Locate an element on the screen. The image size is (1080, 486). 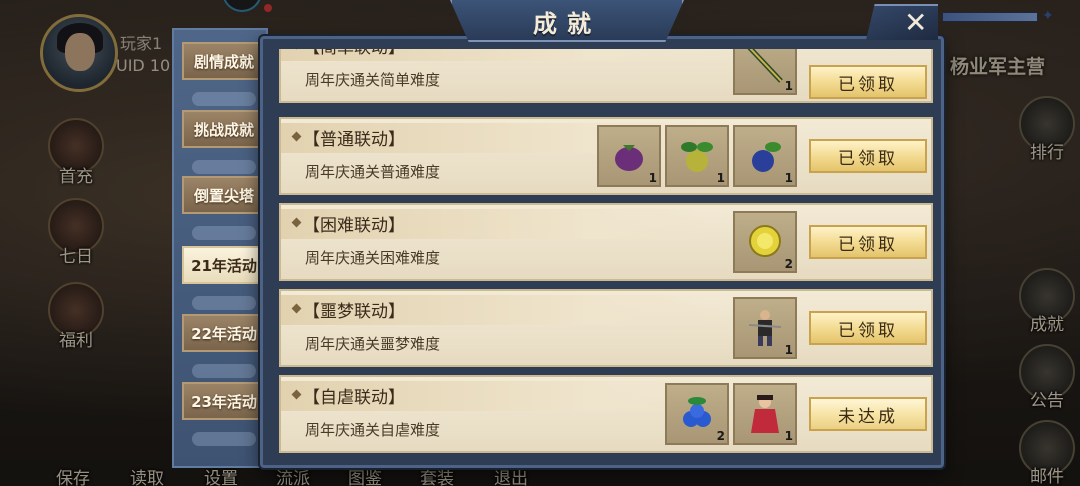
achievement-title: 【自虐联动】 is located at coordinates (354, 398).